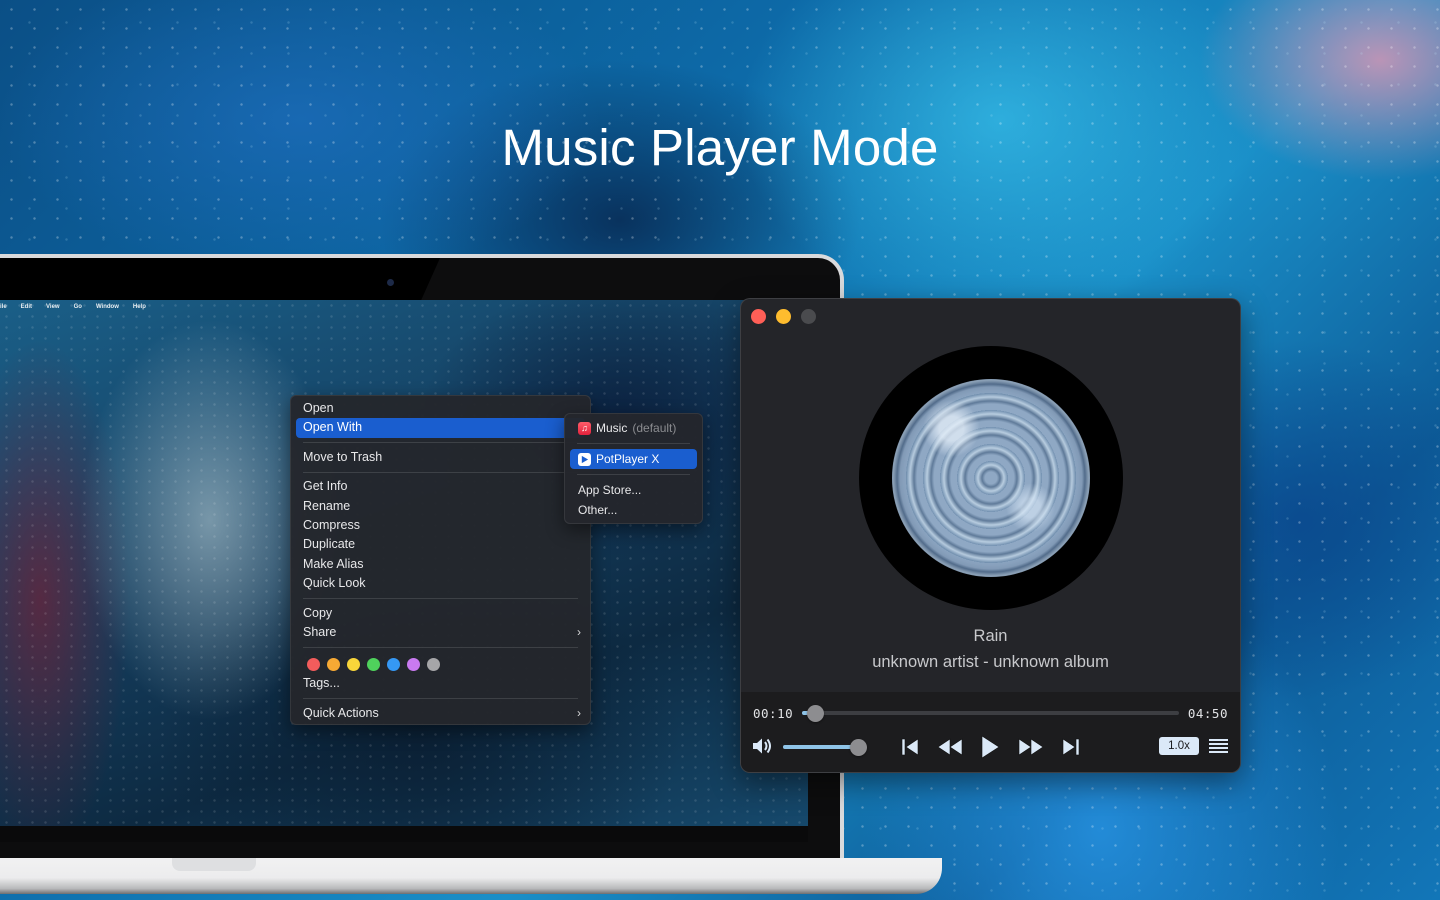 This screenshot has width=1440, height=900. Describe the element at coordinates (341, 712) in the screenshot. I see `menu-item-label: Quick Actions` at that location.